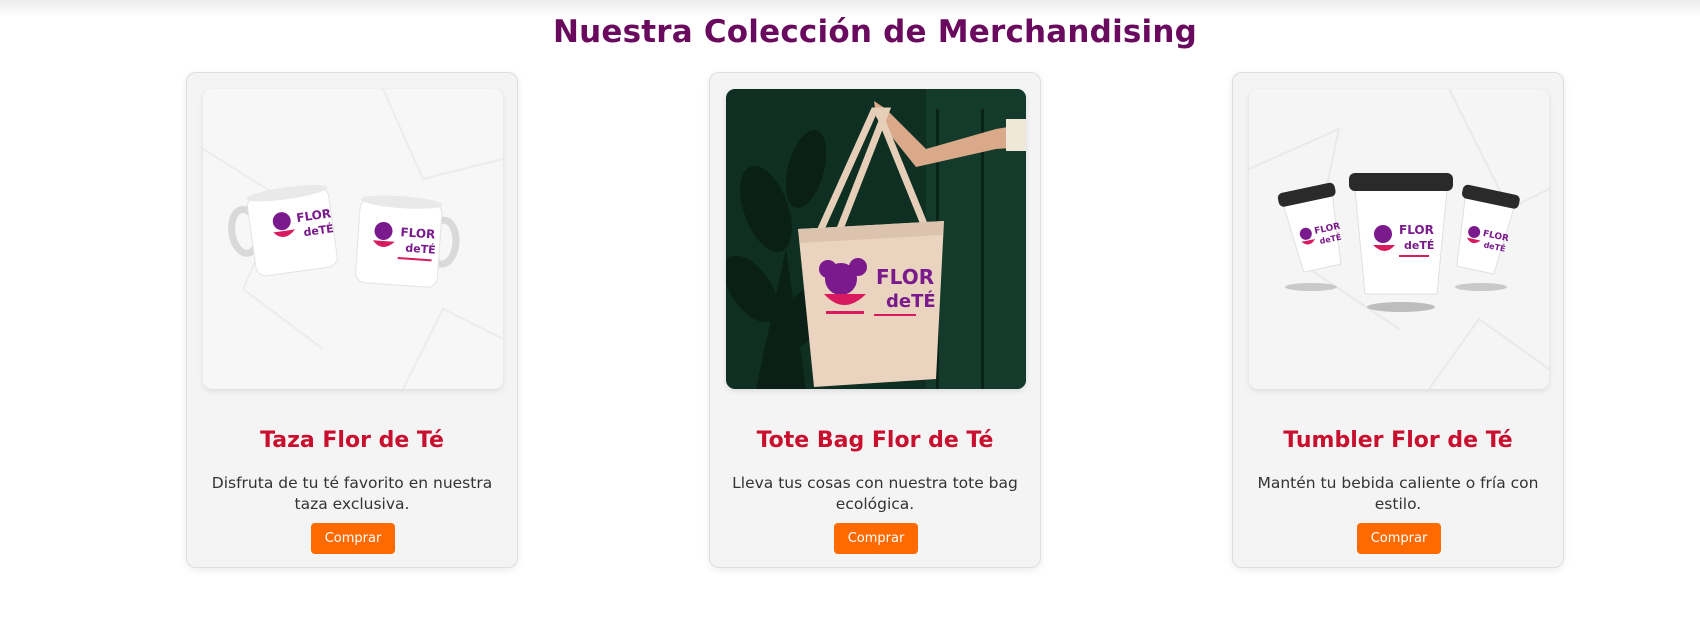  I want to click on tote-bag-image: FLOR deTÉ, so click(876, 239).